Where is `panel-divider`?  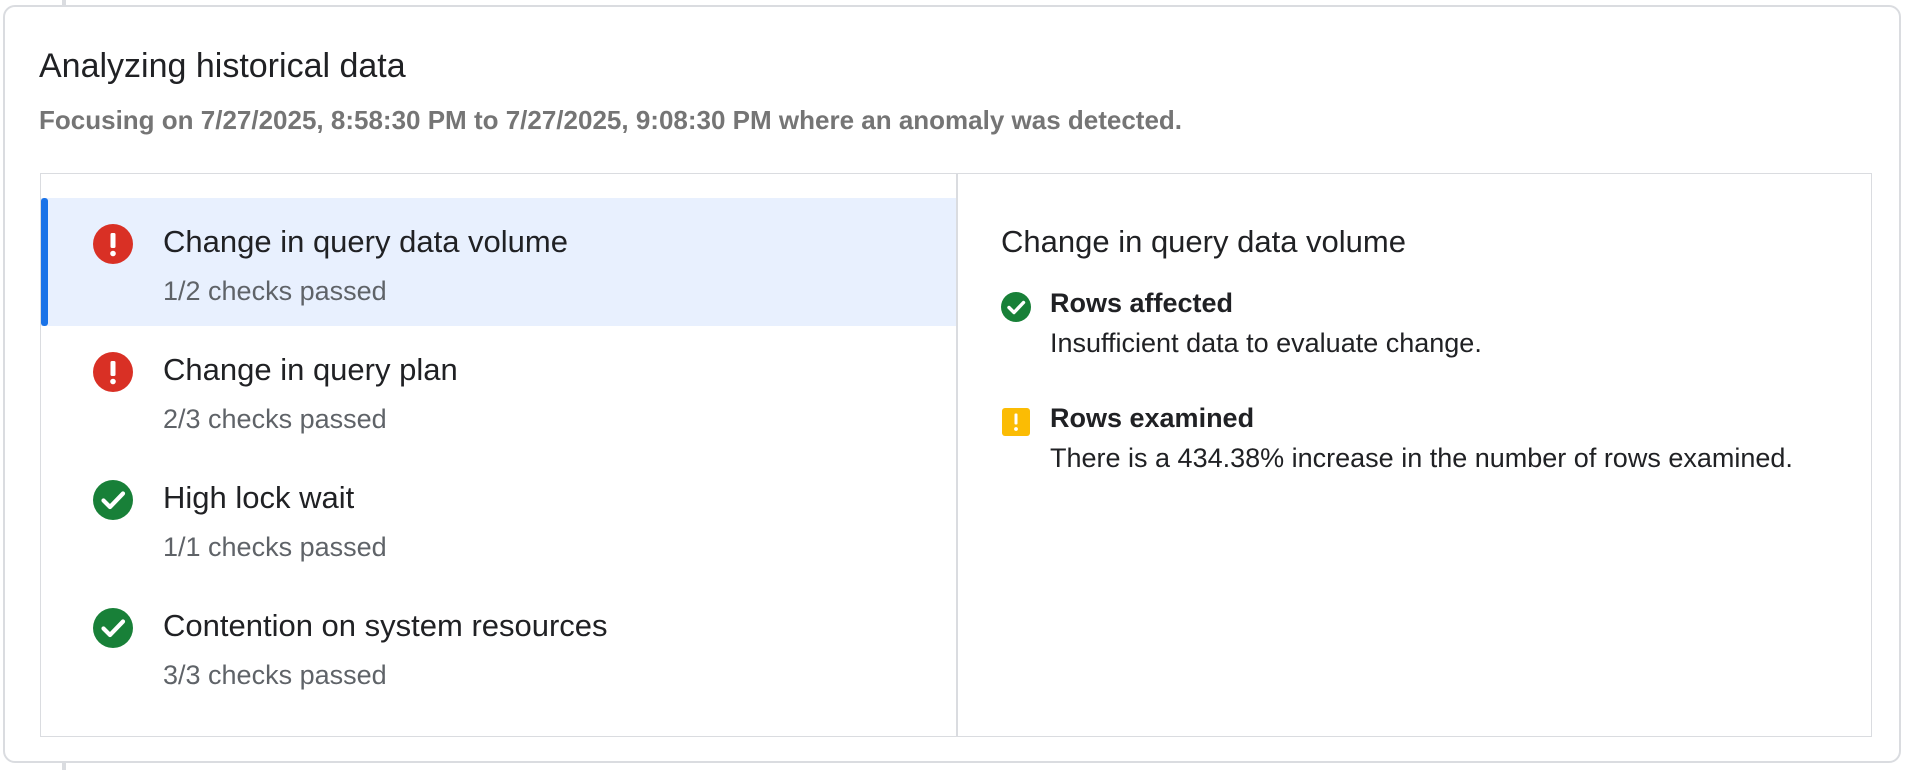 panel-divider is located at coordinates (957, 455).